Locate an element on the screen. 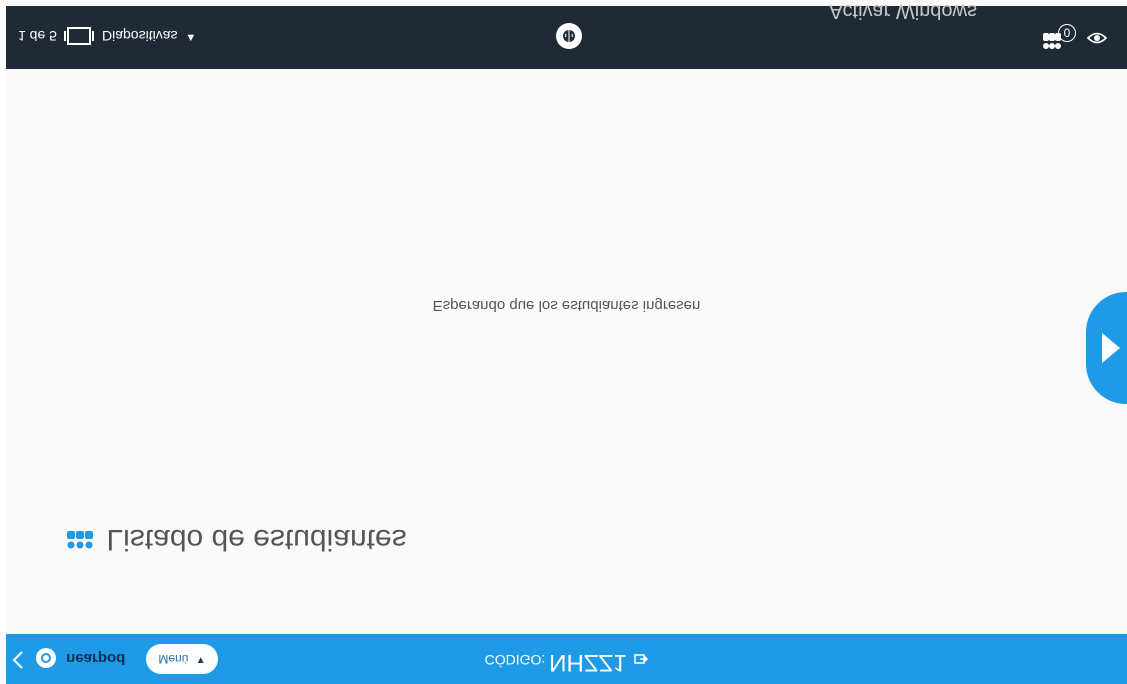 This screenshot has width=1127, height=684. slides-dropdown: Diapositivas ▼ is located at coordinates (149, 36).